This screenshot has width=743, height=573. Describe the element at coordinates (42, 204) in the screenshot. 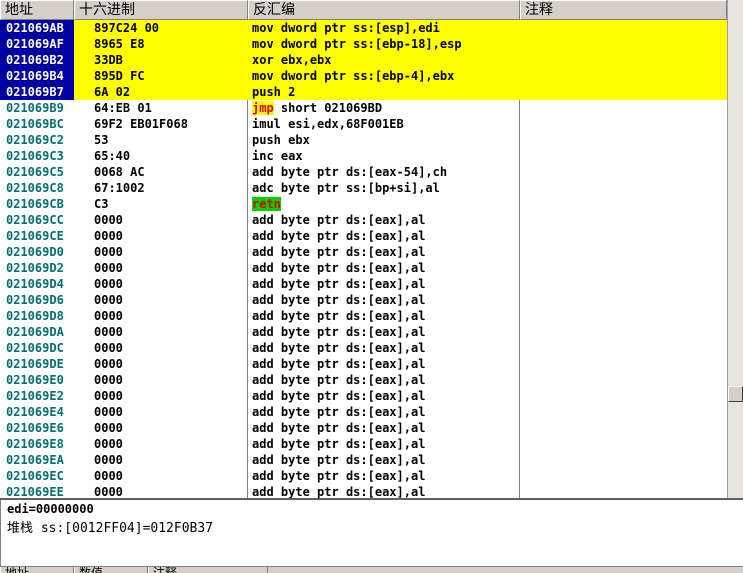

I see `row-address: 021069CB` at that location.